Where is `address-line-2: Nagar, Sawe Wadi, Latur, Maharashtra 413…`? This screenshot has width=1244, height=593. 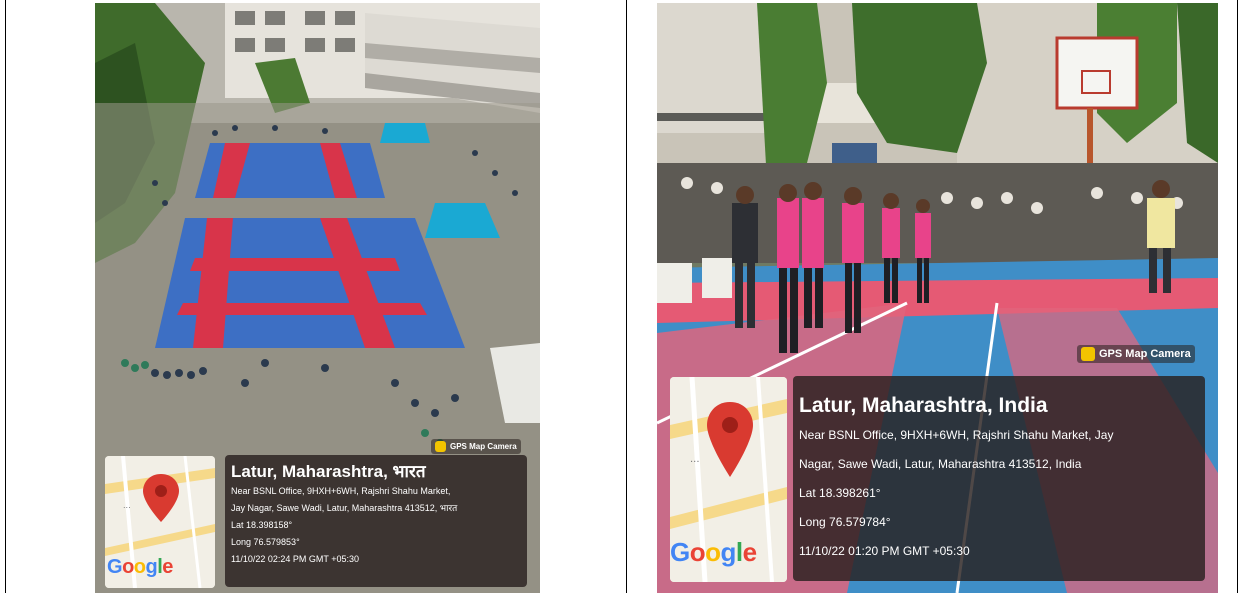
address-line-2: Nagar, Sawe Wadi, Latur, Maharashtra 413… is located at coordinates (940, 464).